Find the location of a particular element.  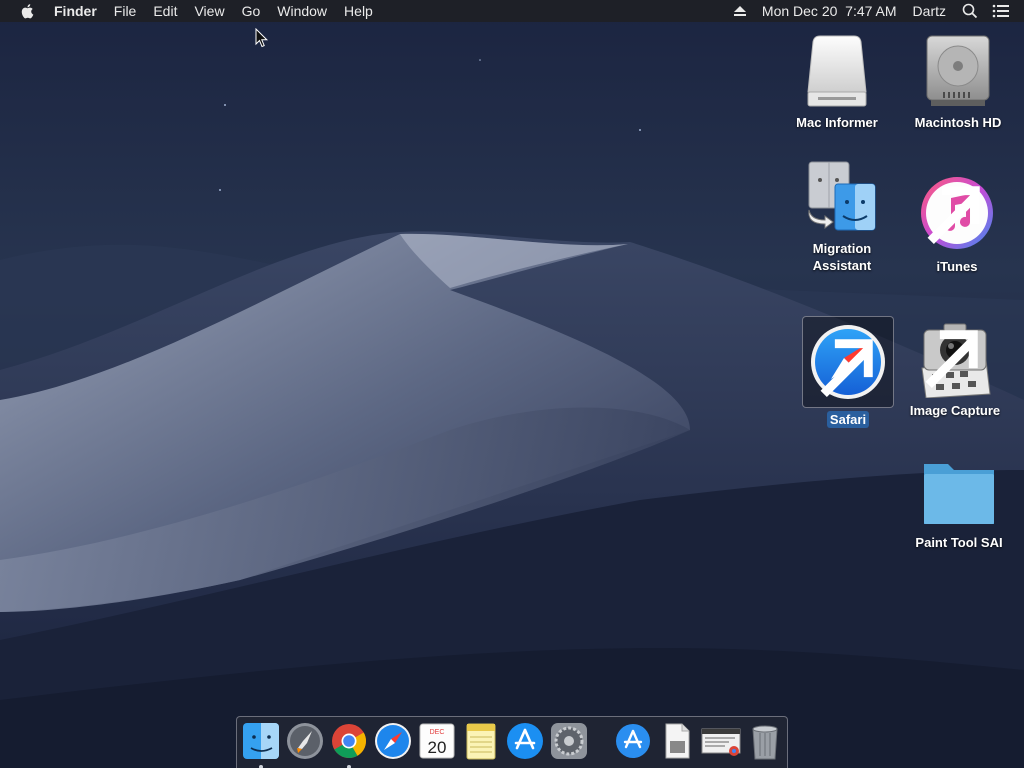

dock: DEC 20 is located at coordinates (512, 742).